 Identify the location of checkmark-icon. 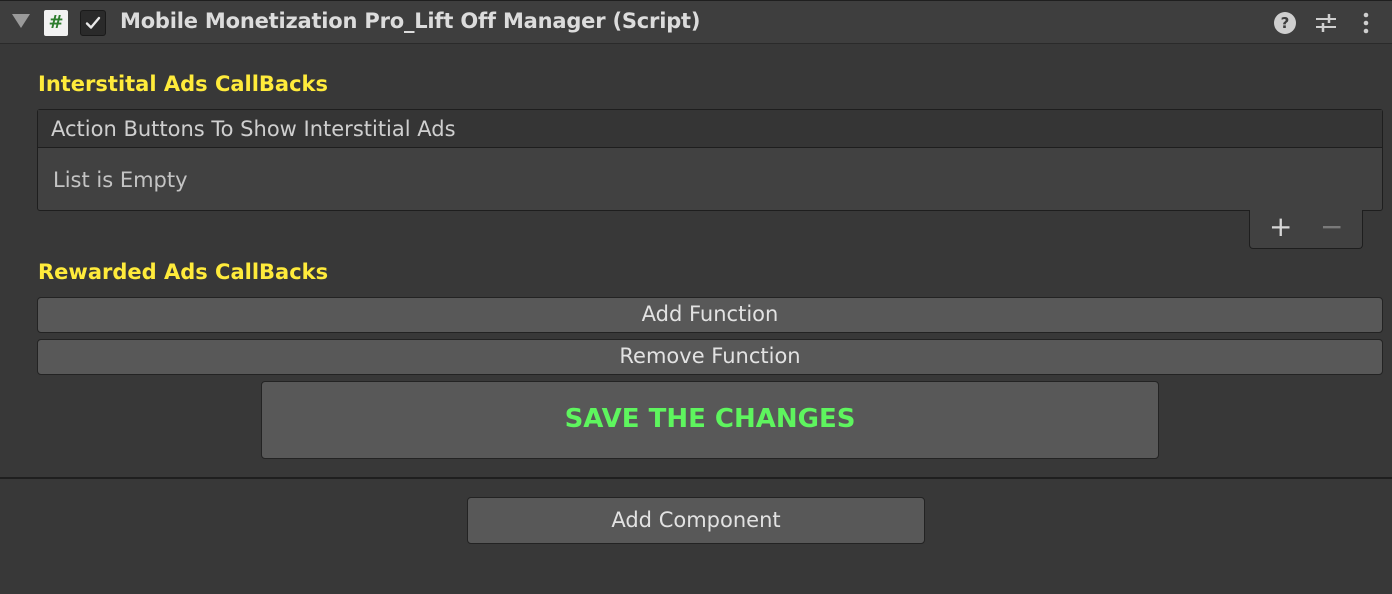
(93, 22).